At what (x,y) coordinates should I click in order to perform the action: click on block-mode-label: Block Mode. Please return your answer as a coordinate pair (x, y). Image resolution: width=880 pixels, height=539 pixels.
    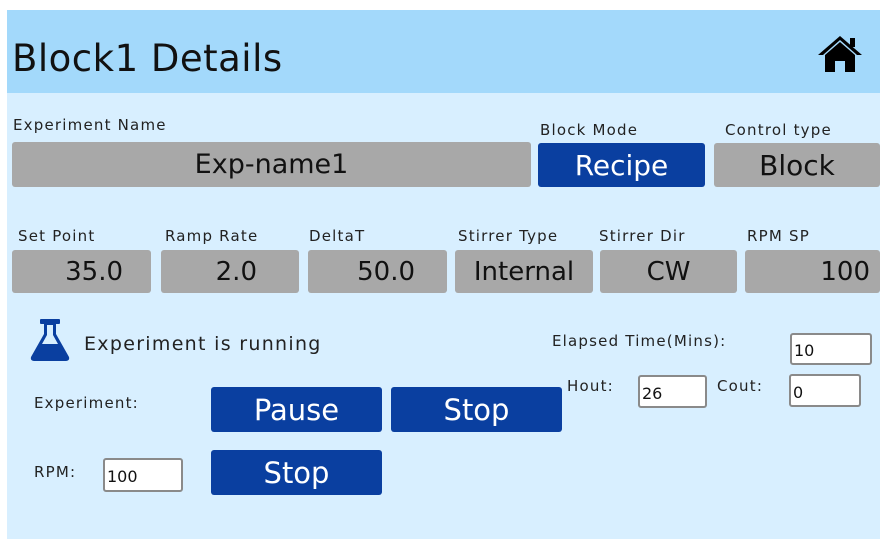
    Looking at the image, I should click on (589, 130).